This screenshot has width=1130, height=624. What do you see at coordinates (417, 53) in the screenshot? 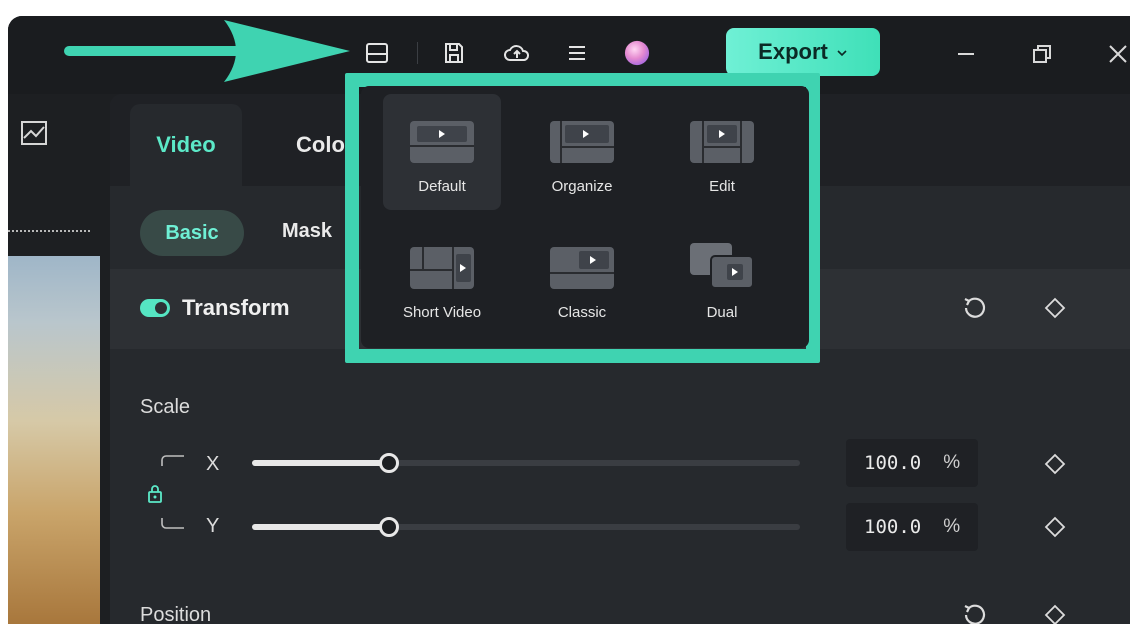
I see `toolbar-separator` at bounding box center [417, 53].